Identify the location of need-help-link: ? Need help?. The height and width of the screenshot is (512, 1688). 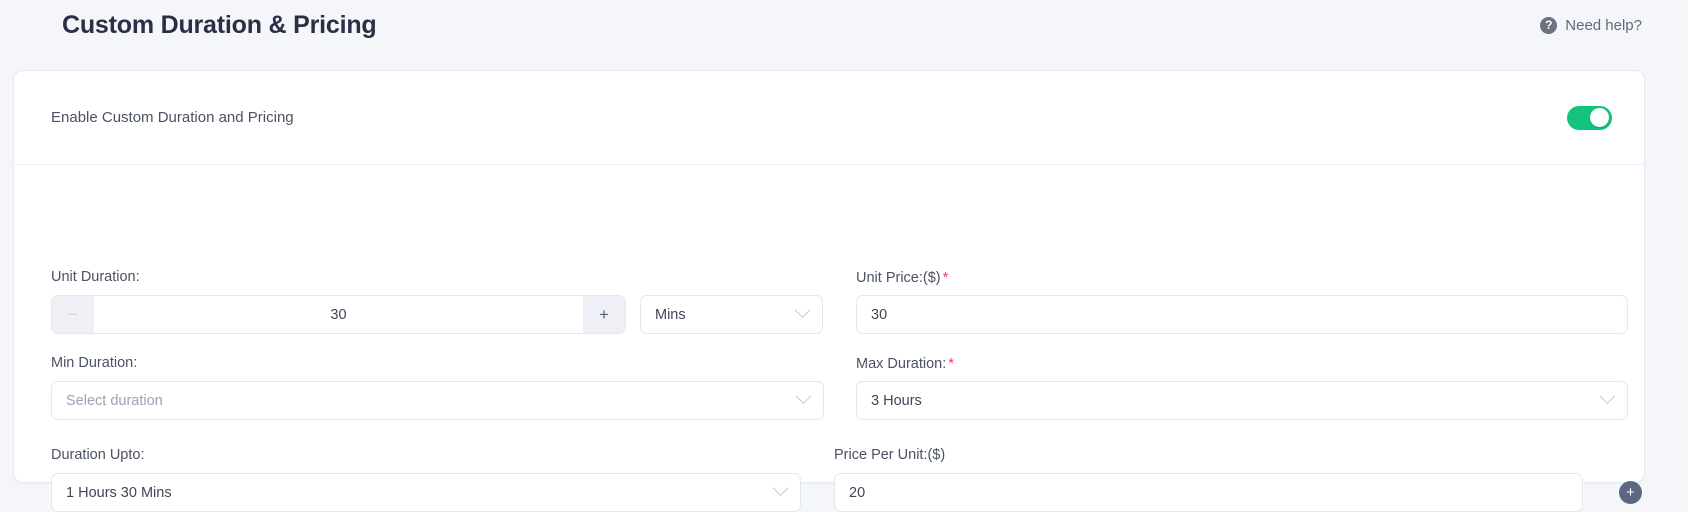
(1591, 25).